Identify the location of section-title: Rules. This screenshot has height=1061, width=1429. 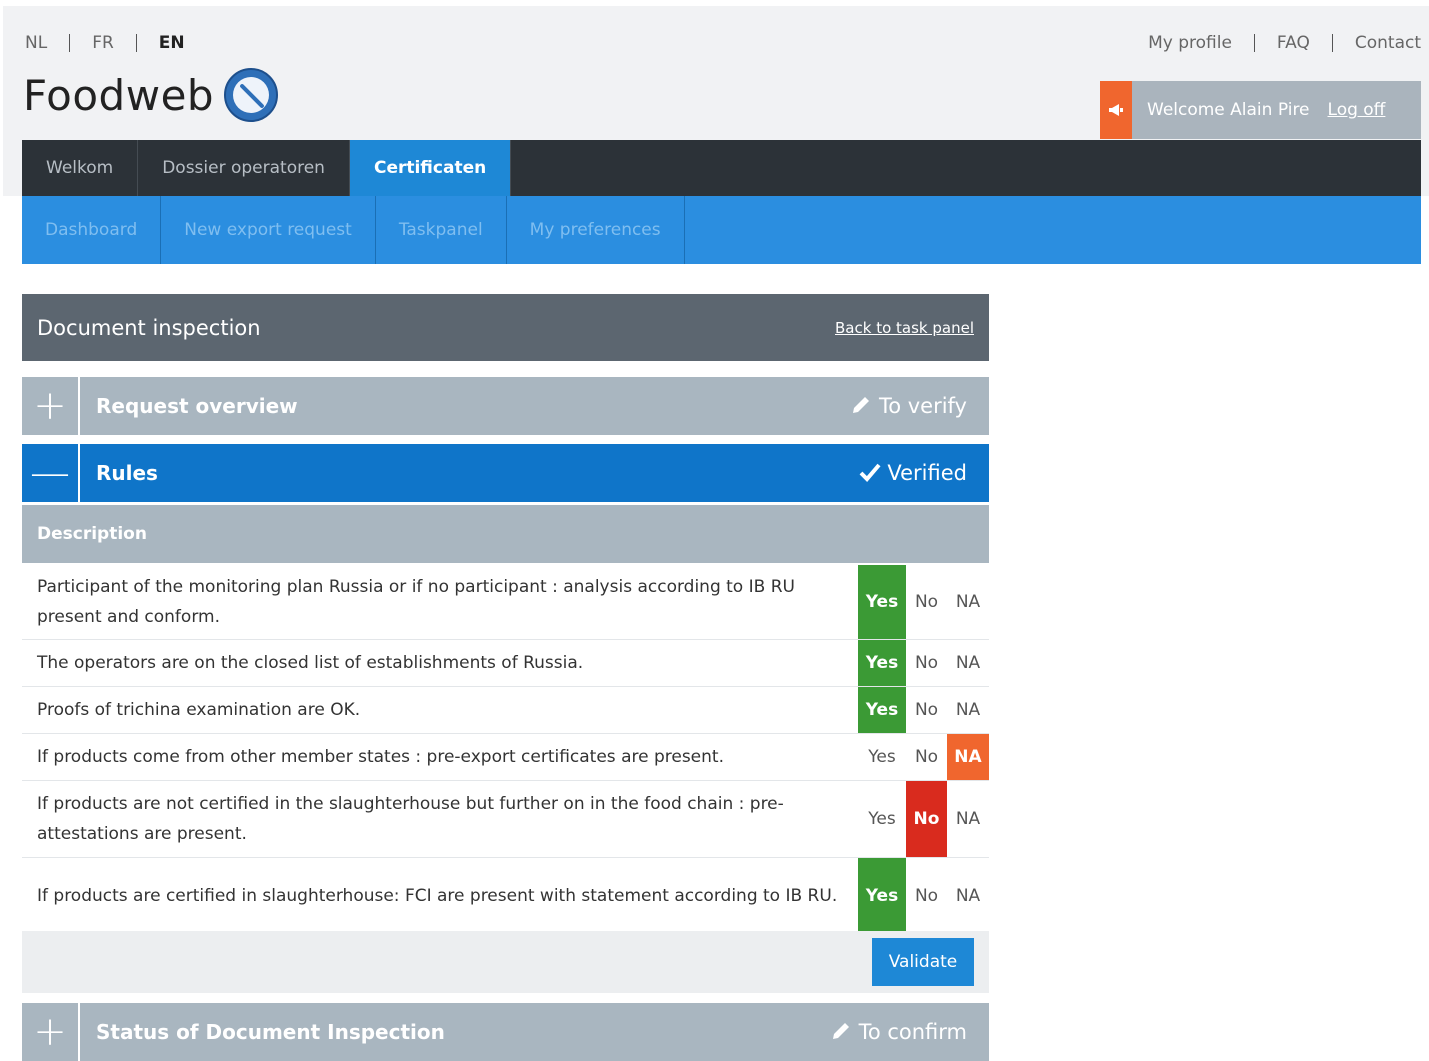
(127, 473).